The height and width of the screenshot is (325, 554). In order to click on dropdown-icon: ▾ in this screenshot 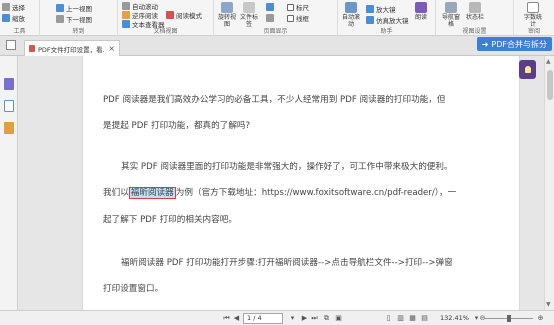, I will do `click(292, 318)`.